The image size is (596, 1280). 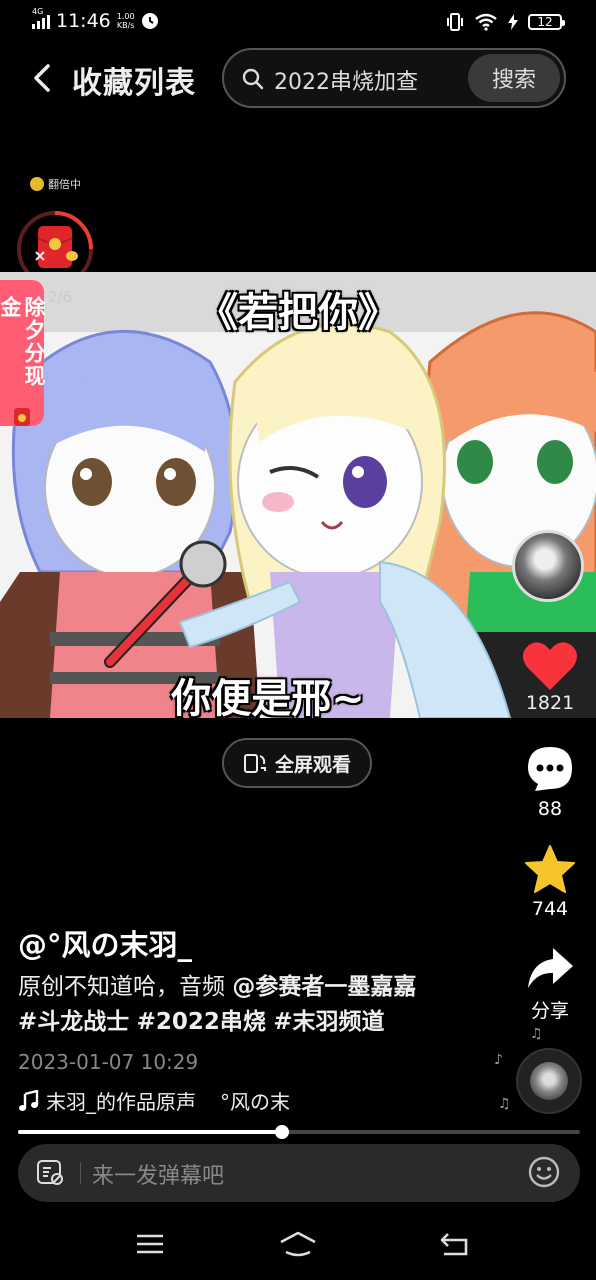 What do you see at coordinates (298, 313) in the screenshot?
I see `video-caption-top: 《若把你》` at bounding box center [298, 313].